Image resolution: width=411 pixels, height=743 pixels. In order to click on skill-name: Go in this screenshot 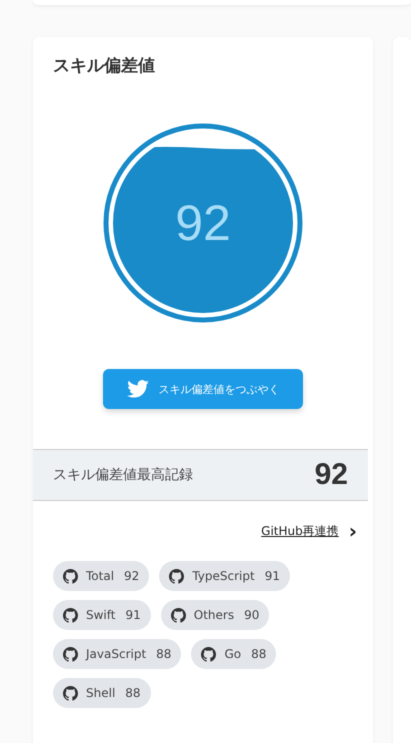, I will do `click(233, 654)`.